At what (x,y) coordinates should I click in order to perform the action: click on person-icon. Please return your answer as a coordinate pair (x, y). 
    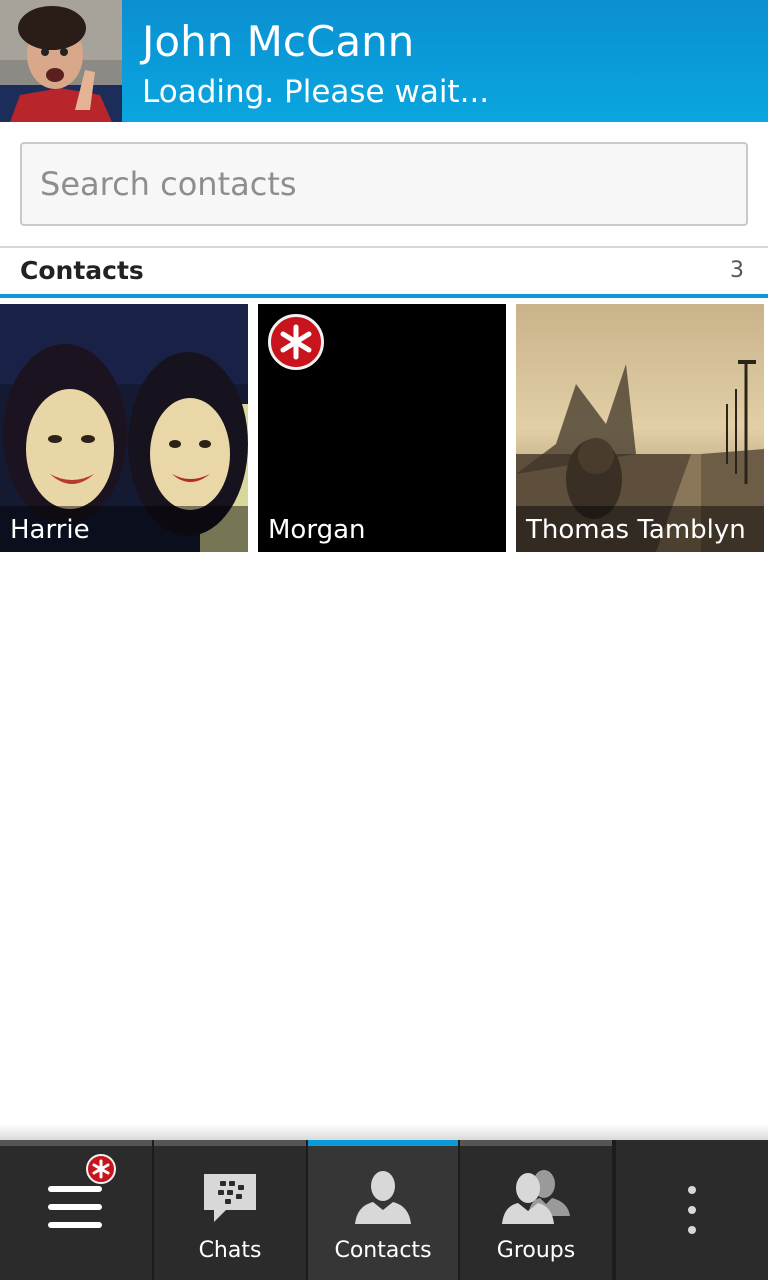
    Looking at the image, I should click on (383, 1197).